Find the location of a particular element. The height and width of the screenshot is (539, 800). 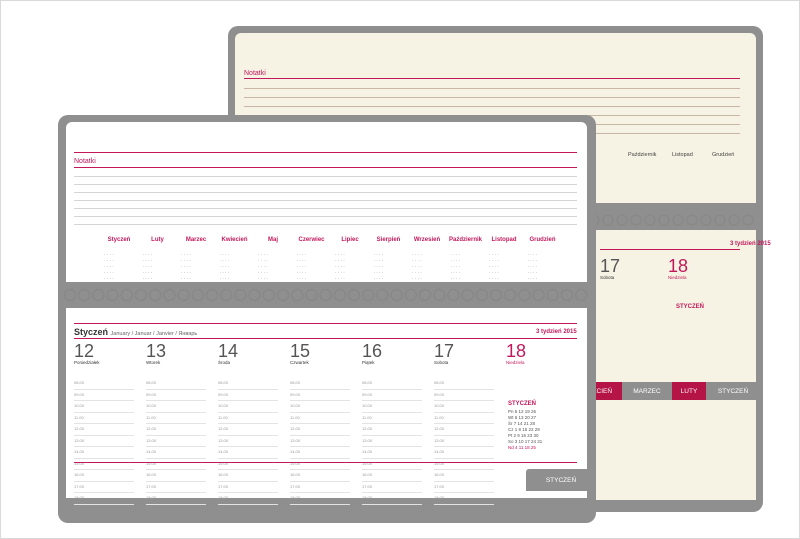

week-year-label: 3 tydzień 2015 is located at coordinates (556, 332).